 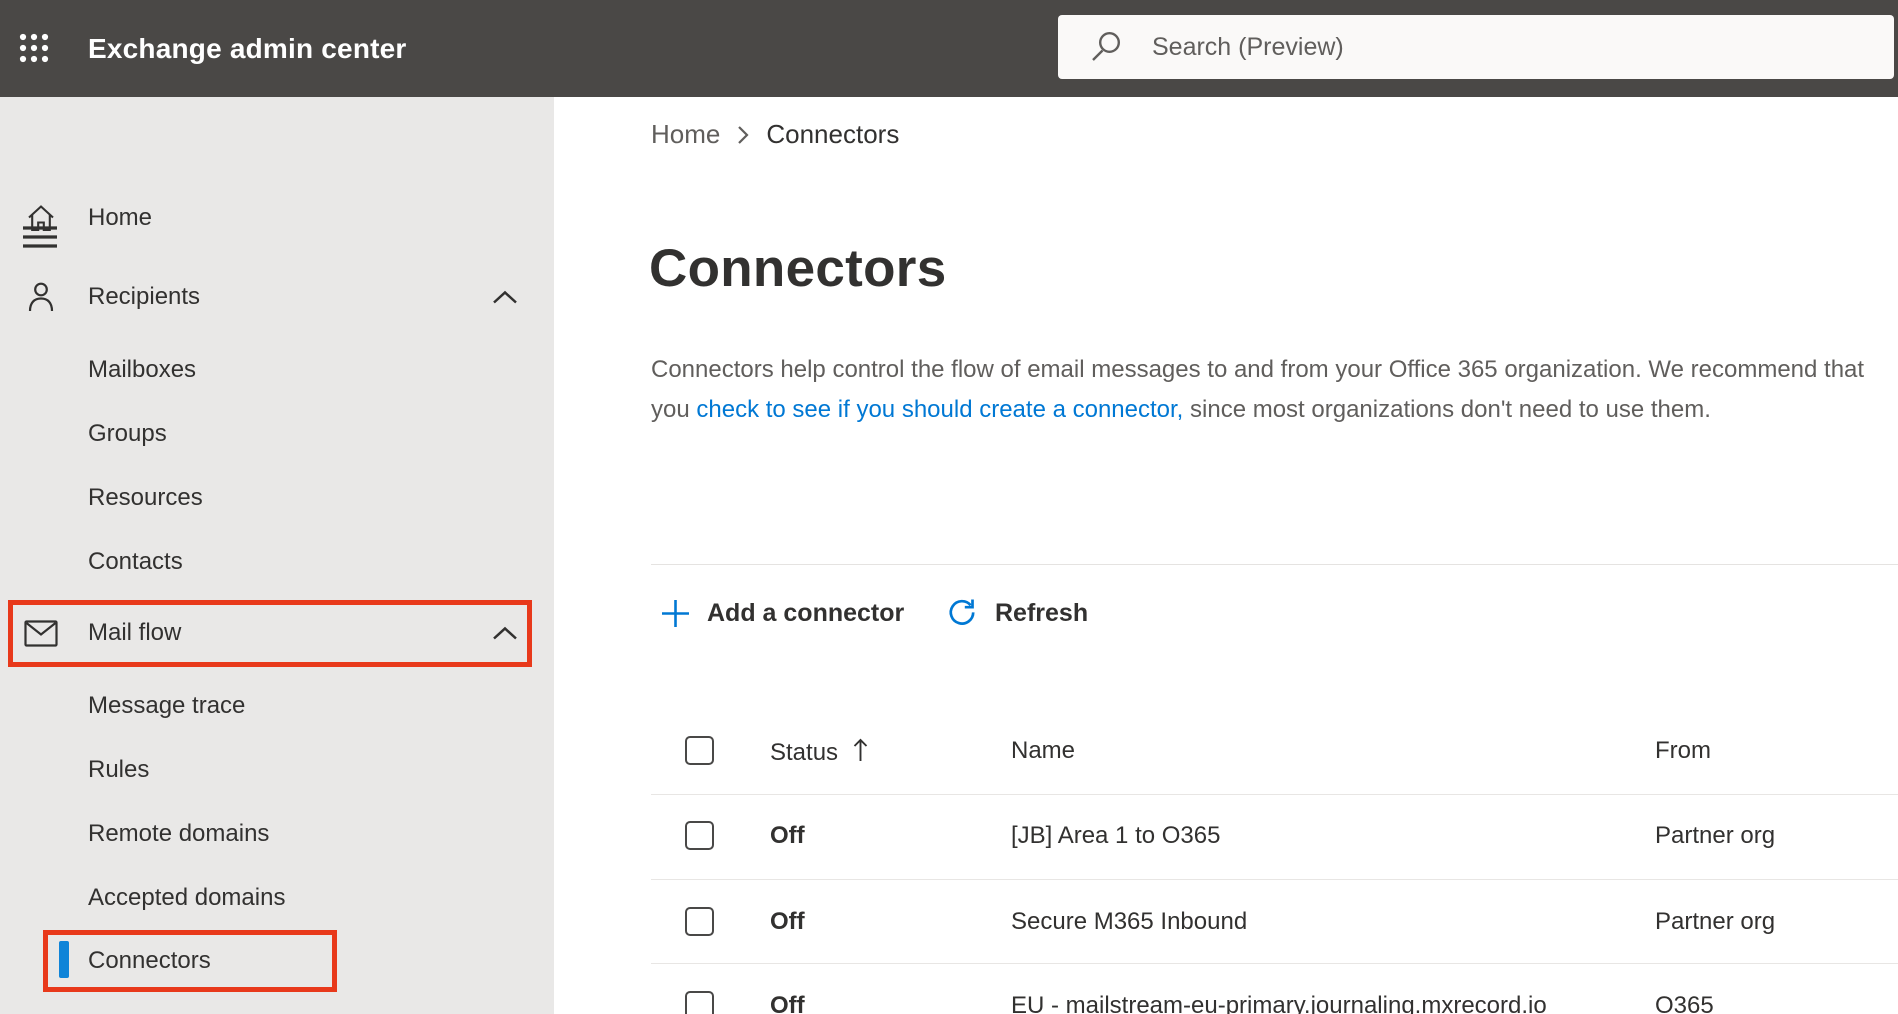 I want to click on sidebar-item-message-trace: Message trace, so click(x=277, y=706).